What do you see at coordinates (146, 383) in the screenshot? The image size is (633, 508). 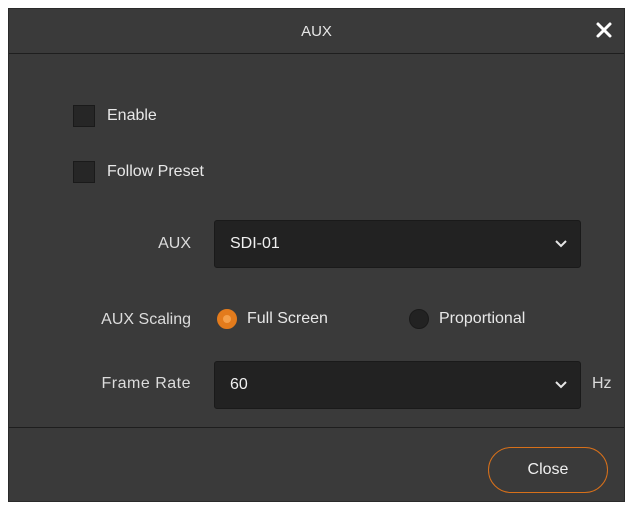 I see `frame-rate-label: Frame Rate` at bounding box center [146, 383].